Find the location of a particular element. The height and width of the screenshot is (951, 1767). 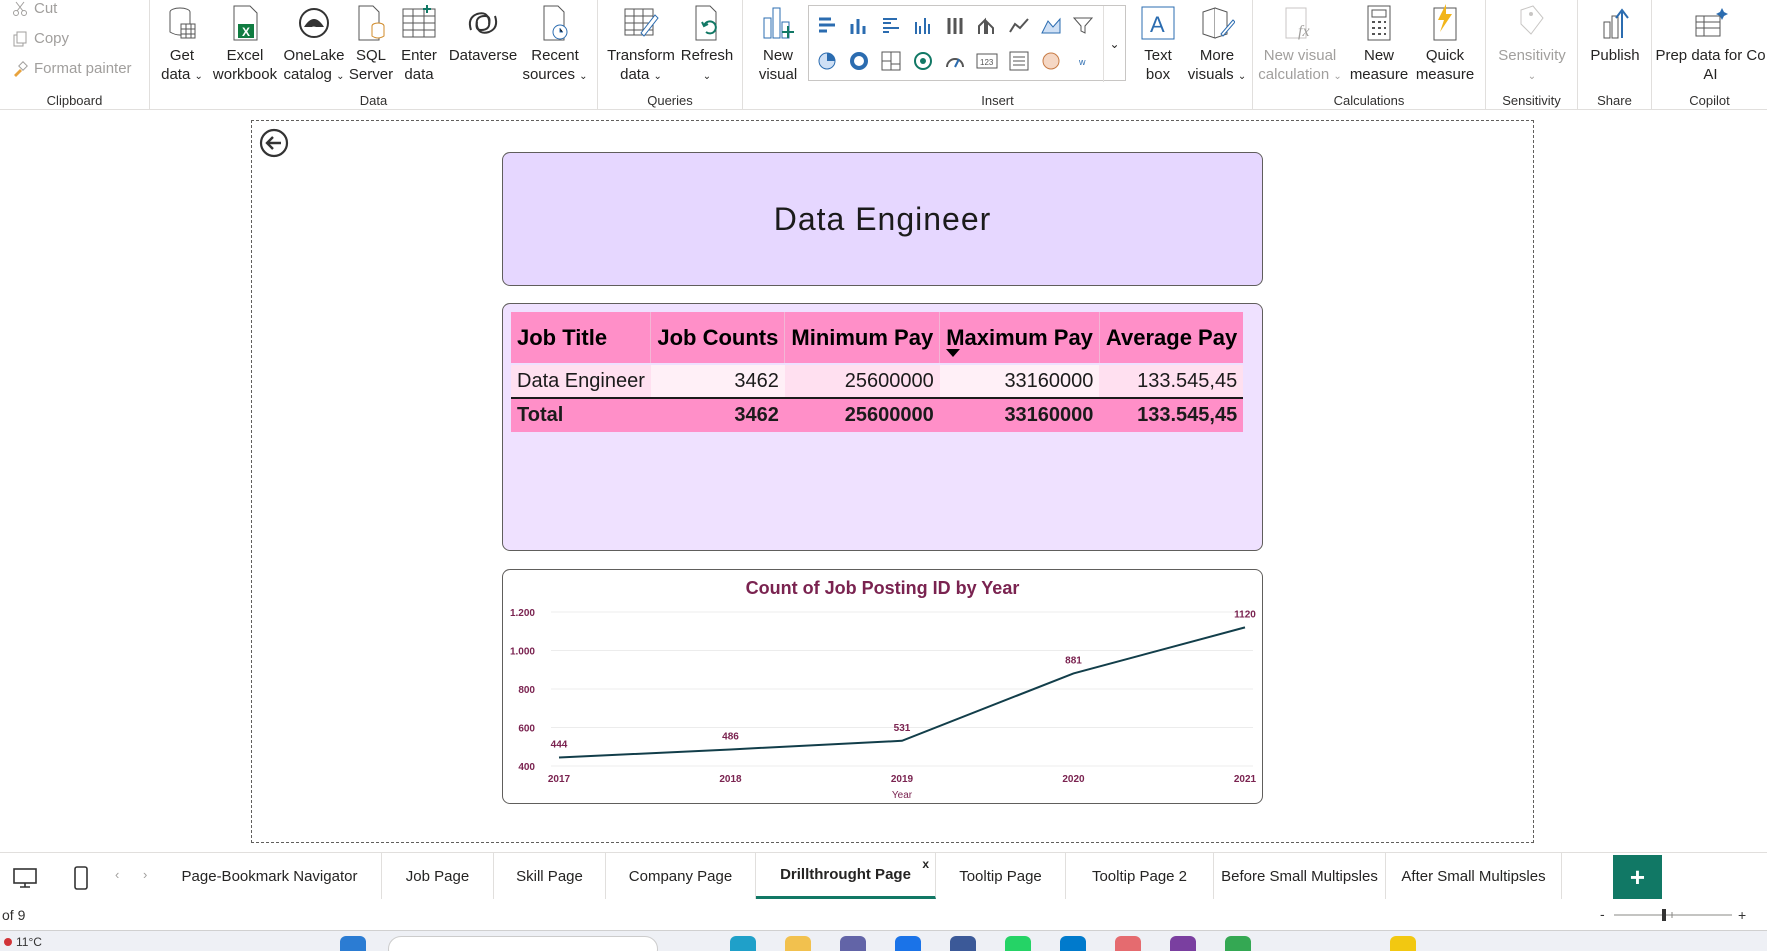

header-average-pay: Average Pay is located at coordinates (1171, 338).